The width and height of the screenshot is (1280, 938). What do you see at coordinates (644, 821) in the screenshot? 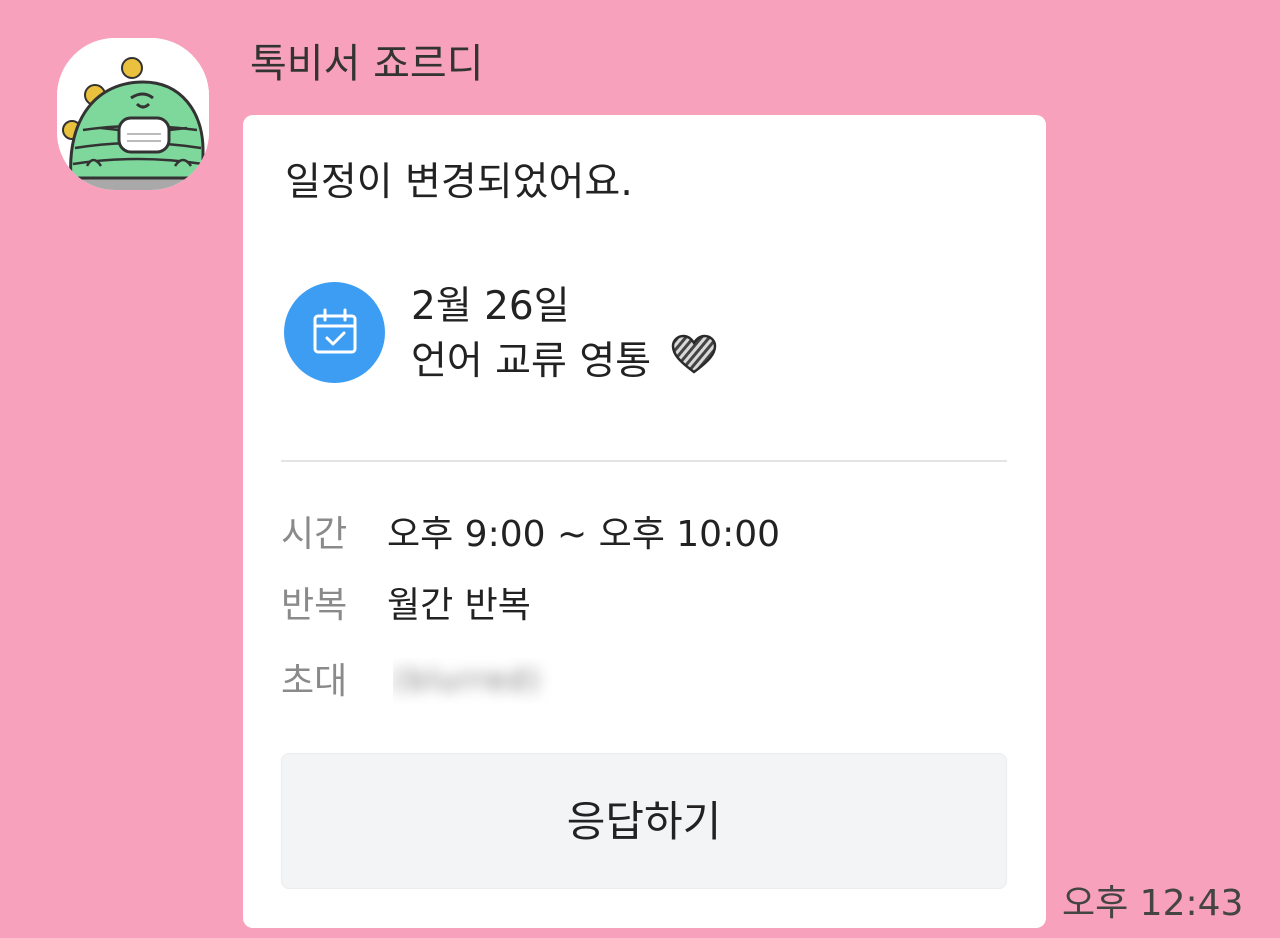
I see `respond-button: 응답하기` at bounding box center [644, 821].